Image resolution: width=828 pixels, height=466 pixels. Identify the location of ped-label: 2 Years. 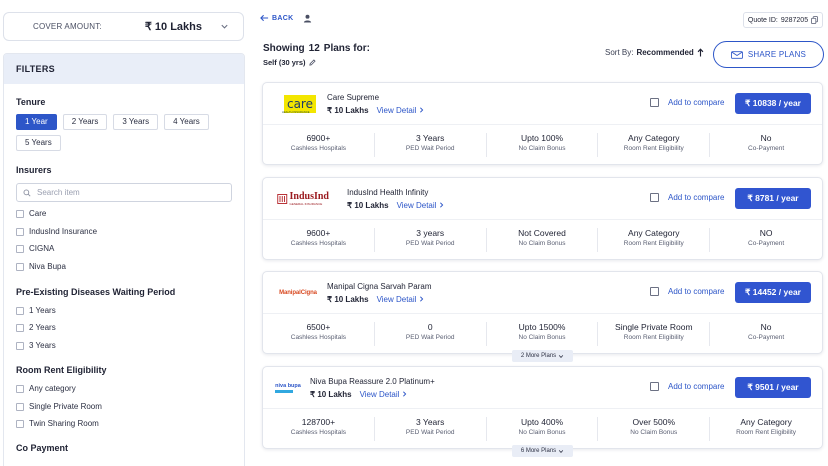
(42, 327).